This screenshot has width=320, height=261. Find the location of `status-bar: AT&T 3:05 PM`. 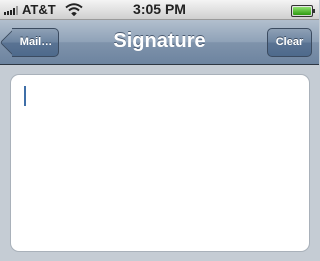

status-bar: AT&T 3:05 PM is located at coordinates (159, 10).